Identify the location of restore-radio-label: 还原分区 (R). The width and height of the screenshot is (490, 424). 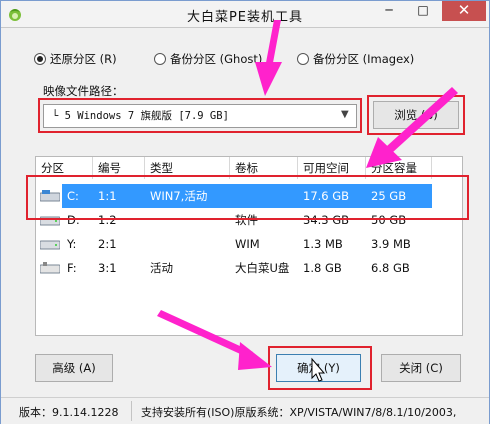
(83, 59).